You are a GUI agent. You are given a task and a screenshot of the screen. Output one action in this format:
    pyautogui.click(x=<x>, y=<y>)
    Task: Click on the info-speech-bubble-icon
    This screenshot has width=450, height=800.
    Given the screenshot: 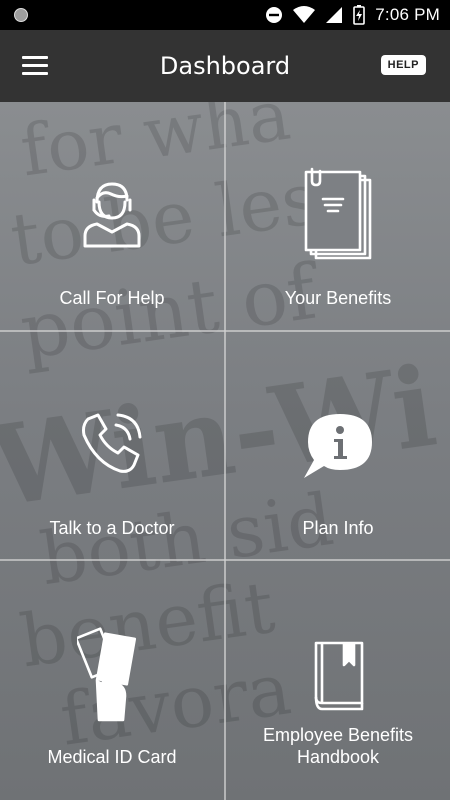 What is the action you would take?
    pyautogui.click(x=338, y=446)
    